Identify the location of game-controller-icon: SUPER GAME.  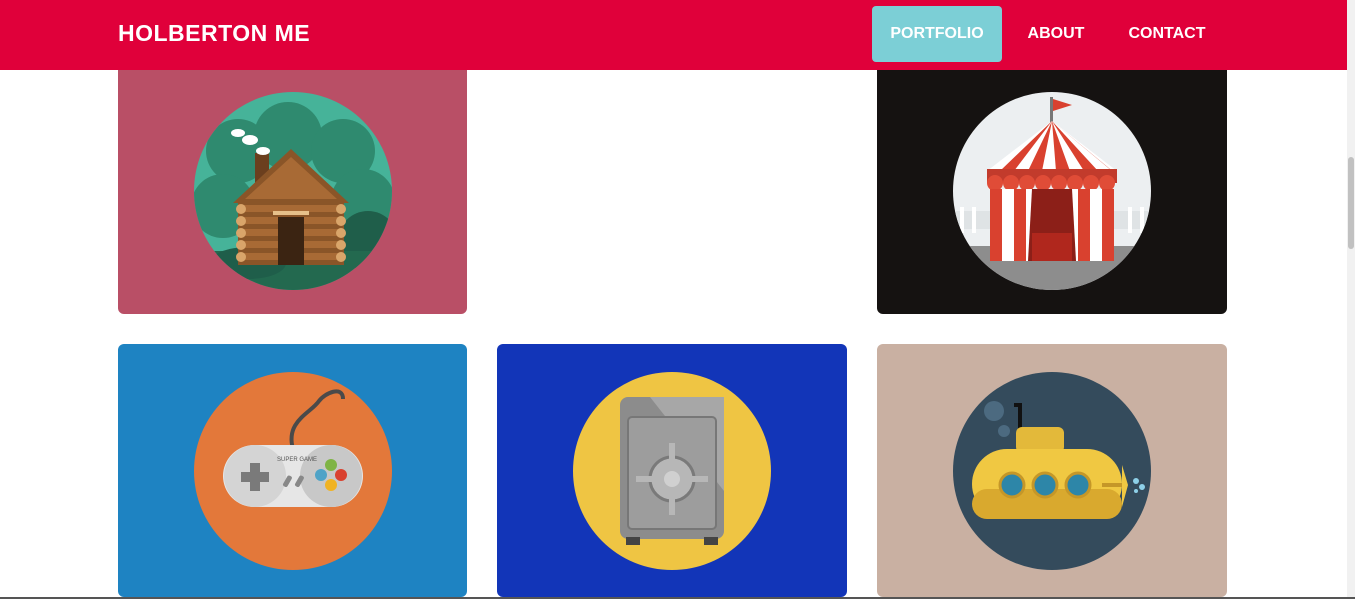
(292, 470).